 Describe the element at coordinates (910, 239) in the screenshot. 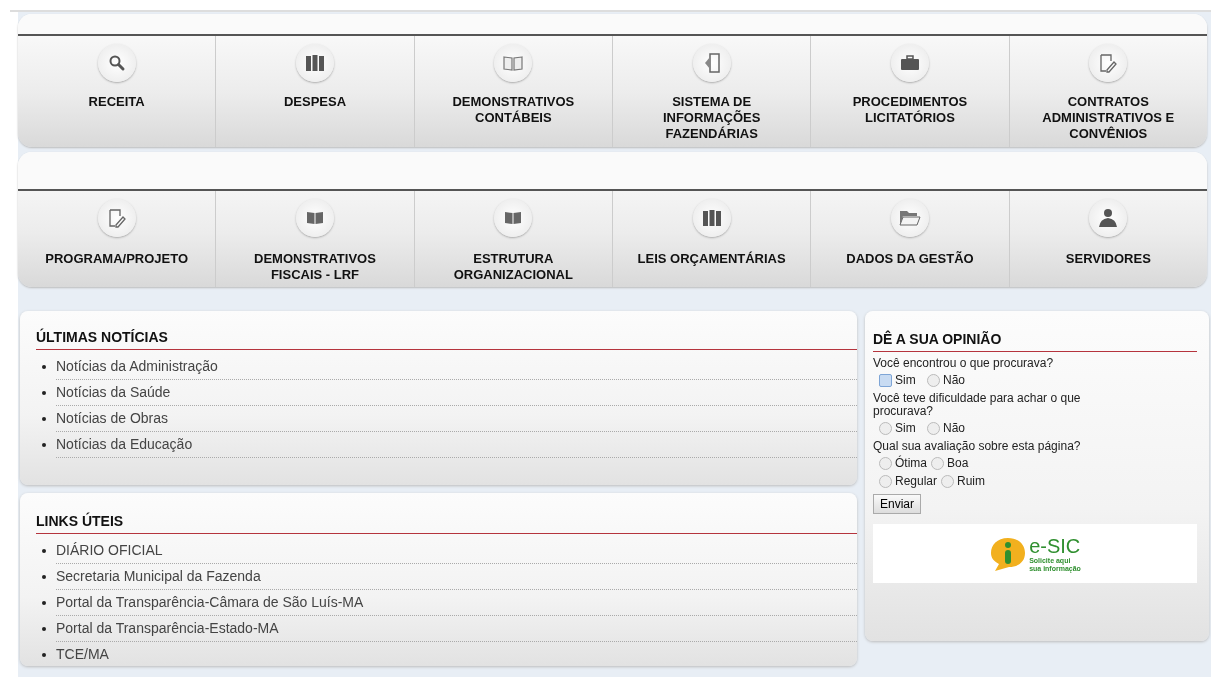

I see `menu-item: DADOS DA GESTÃO` at that location.